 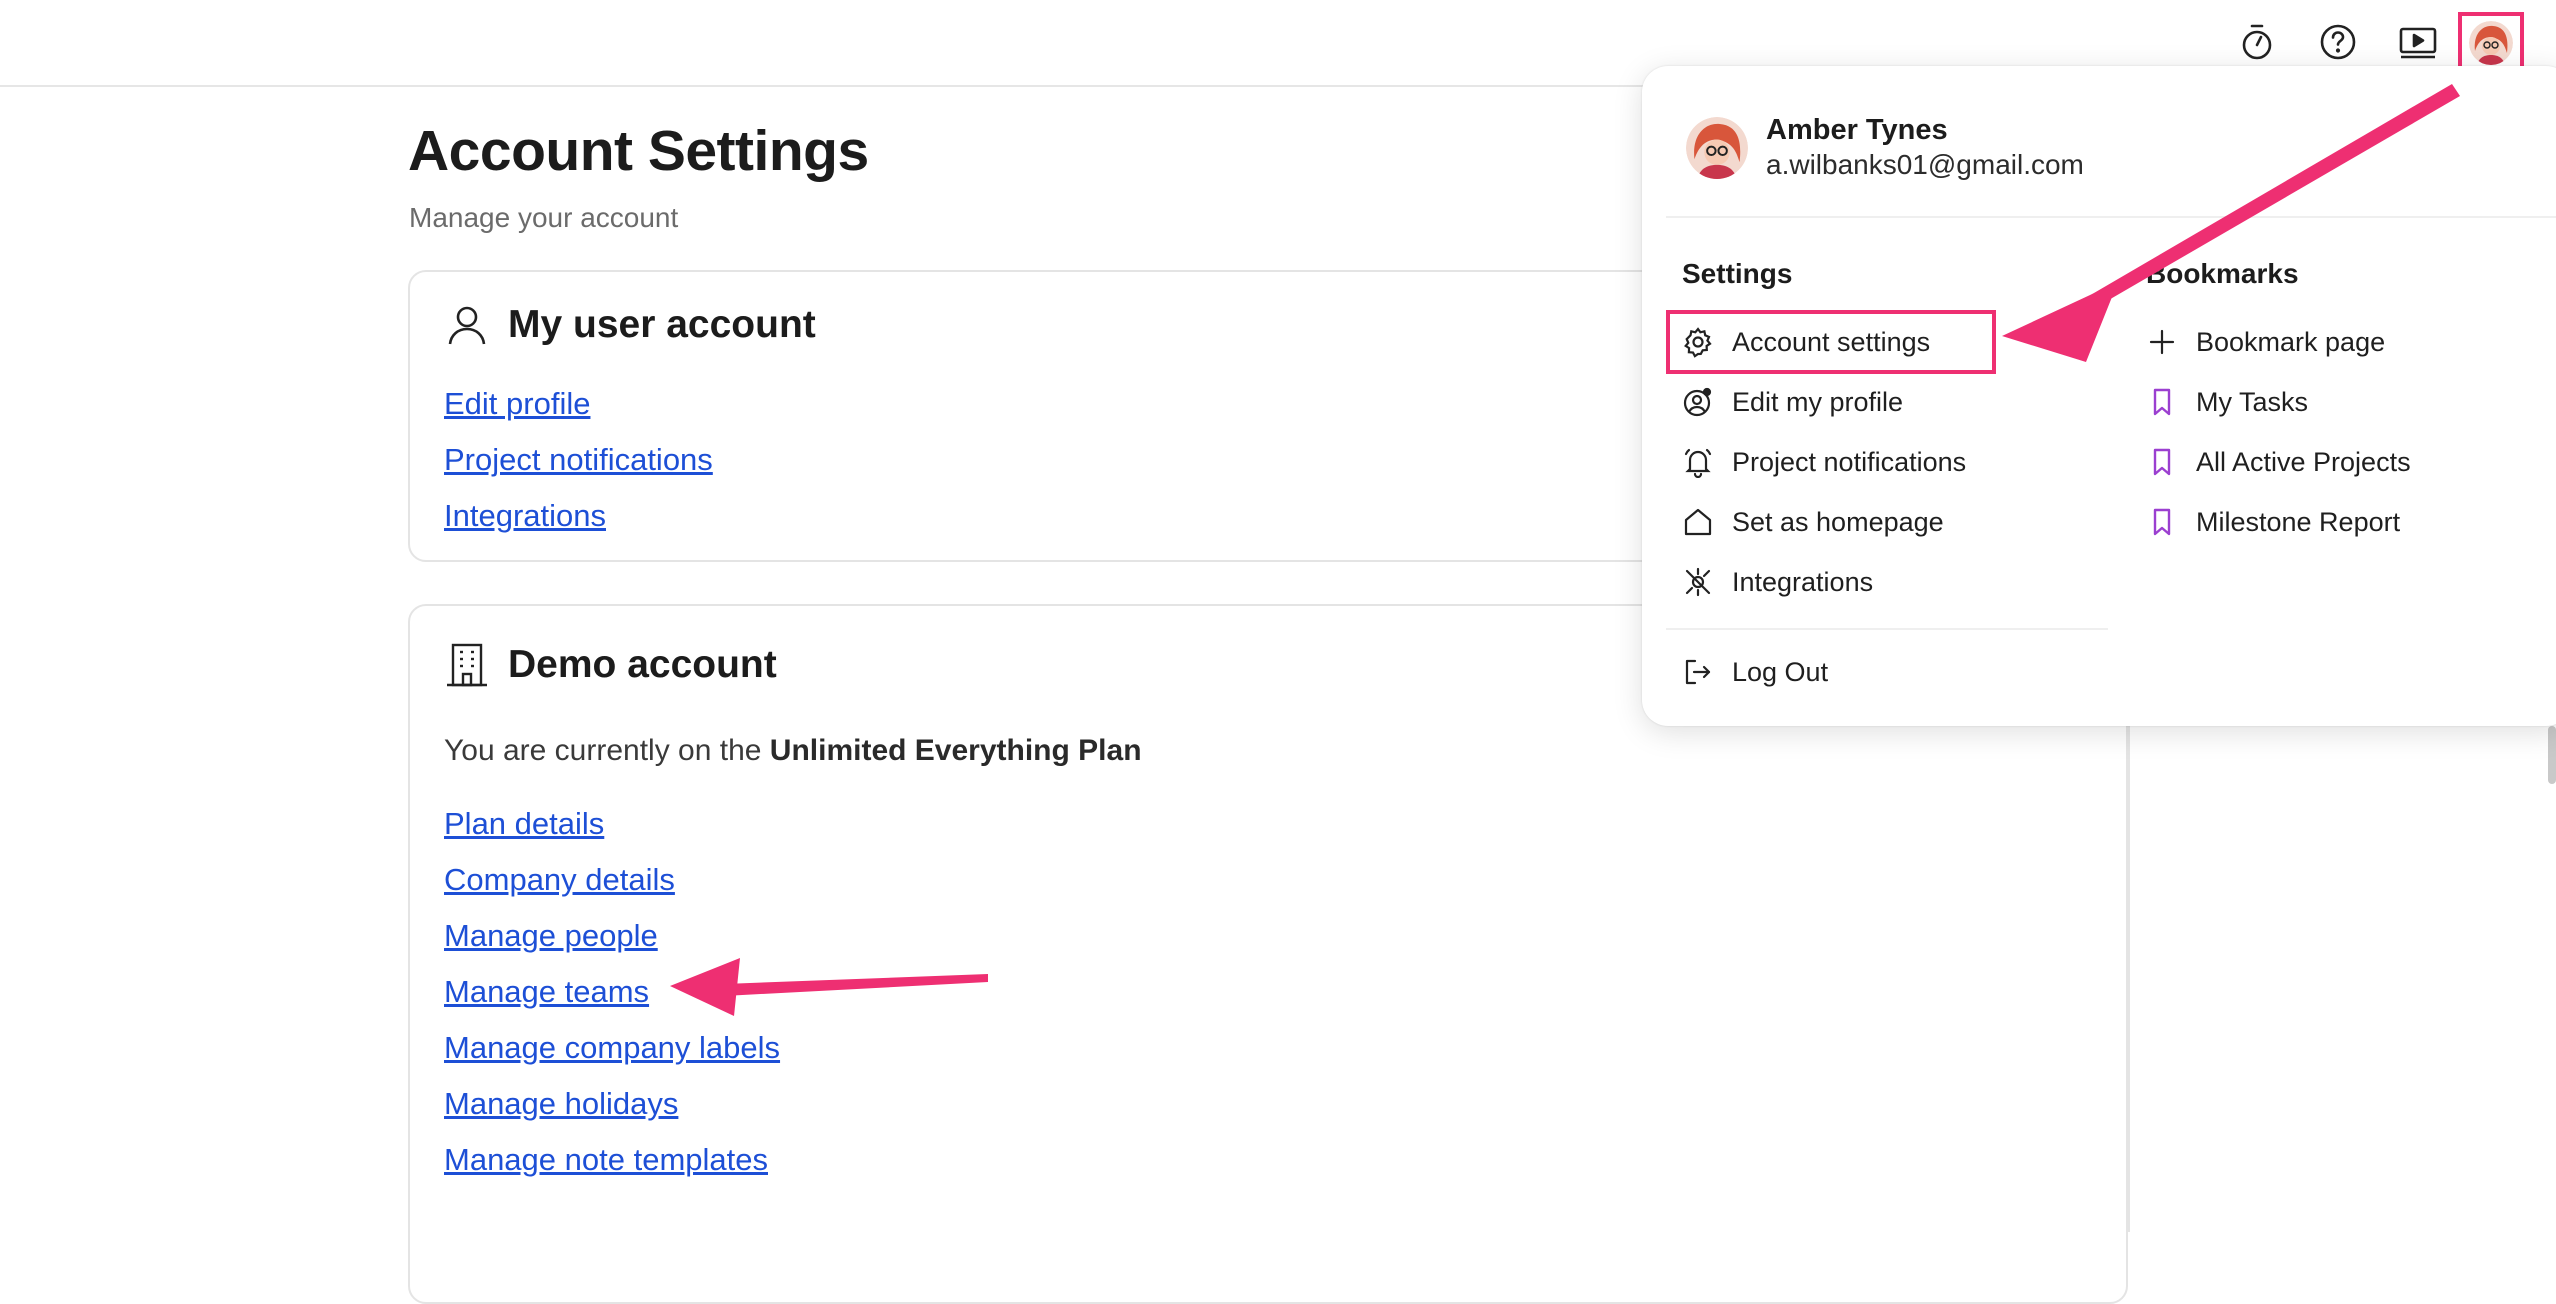 I want to click on user-account-title: My user account, so click(x=662, y=324).